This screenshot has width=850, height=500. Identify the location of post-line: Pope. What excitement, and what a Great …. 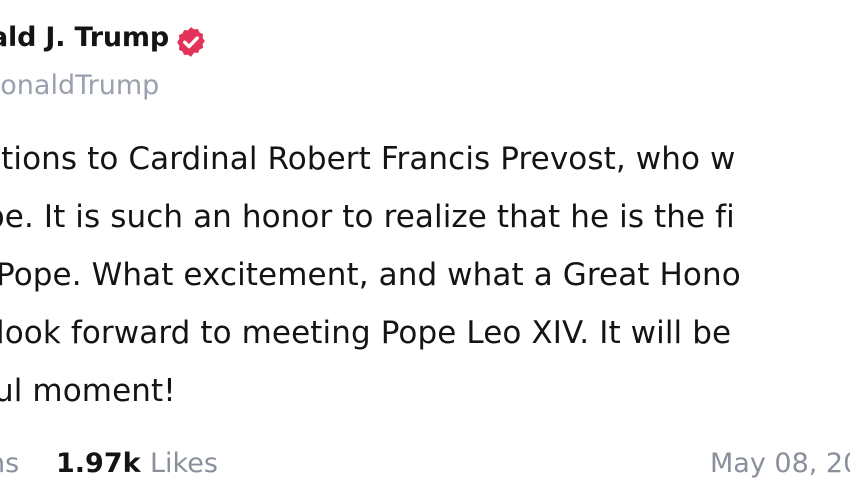
(370, 275).